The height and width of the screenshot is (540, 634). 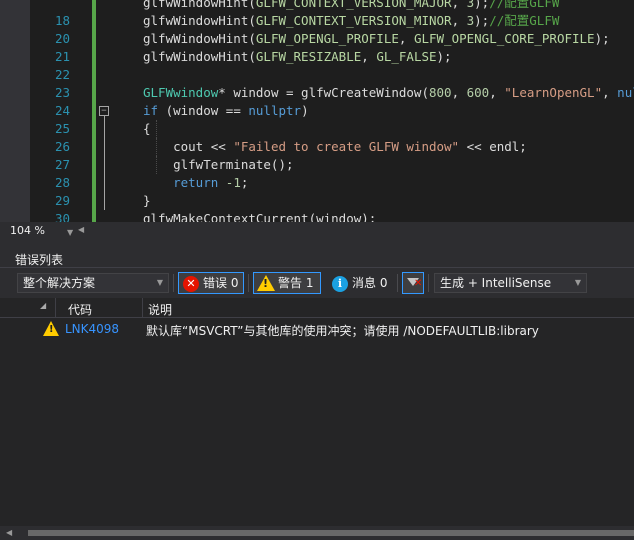 I want to click on editor-status-strip: 104 % ▼ ◀, so click(x=317, y=231).